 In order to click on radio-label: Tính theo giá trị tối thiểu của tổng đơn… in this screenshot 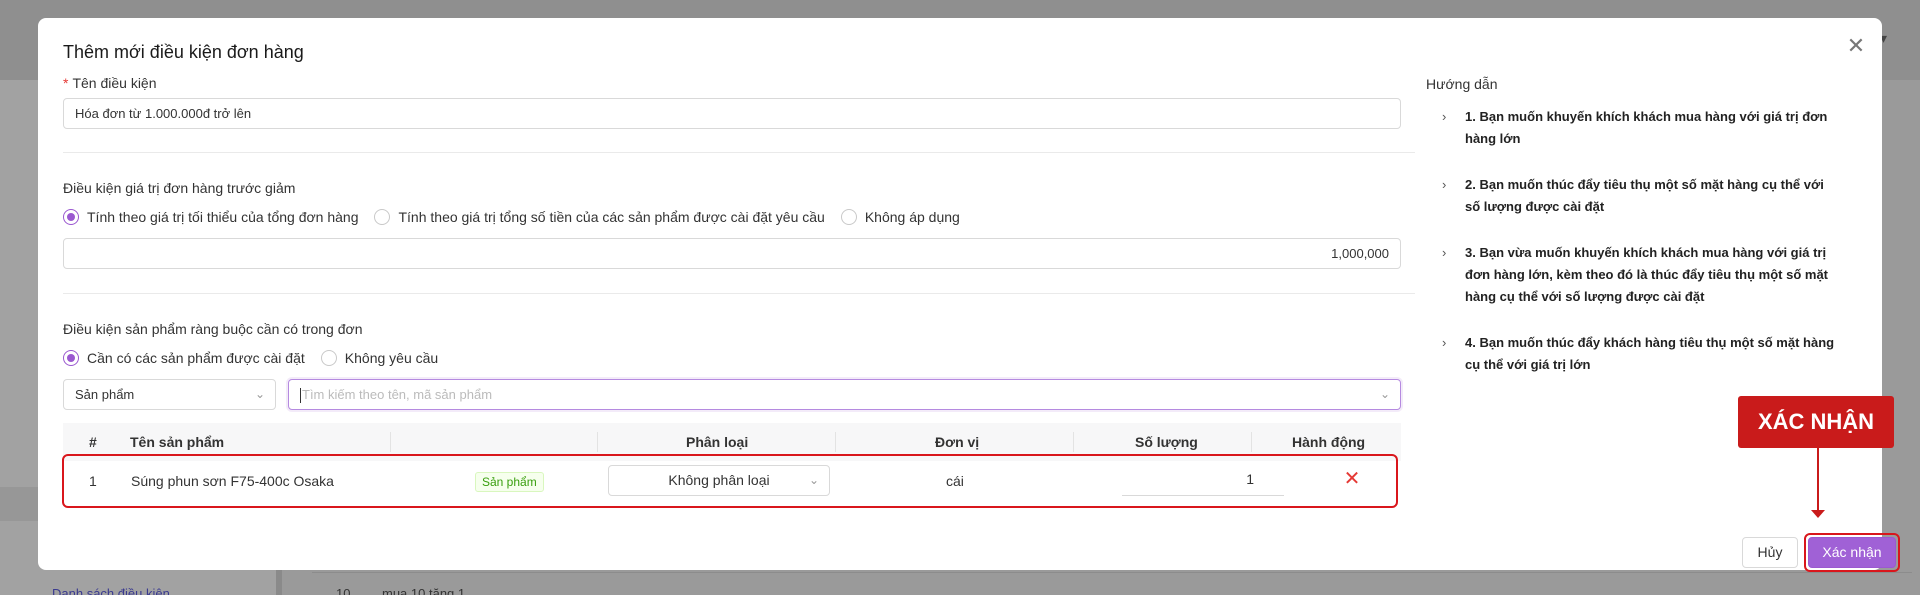, I will do `click(223, 217)`.